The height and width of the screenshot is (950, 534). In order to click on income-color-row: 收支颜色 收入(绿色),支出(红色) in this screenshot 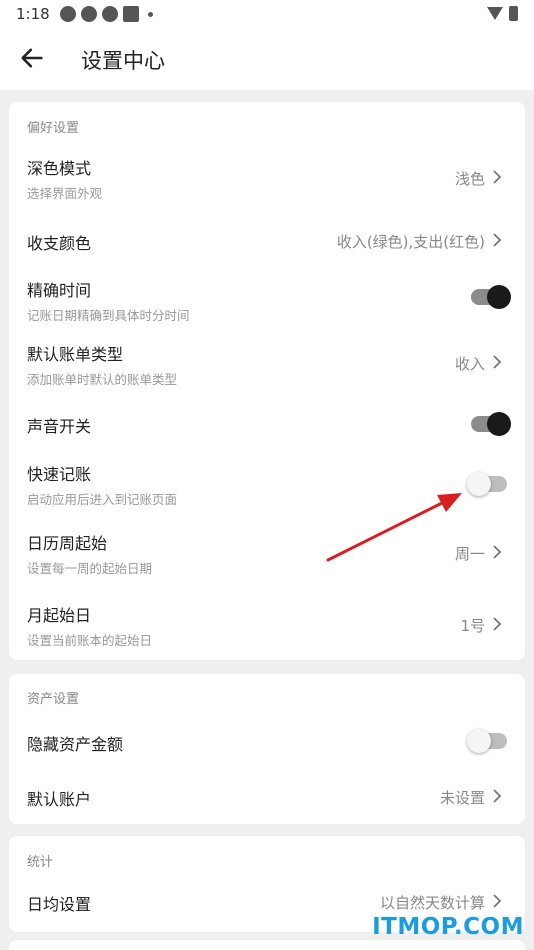, I will do `click(267, 240)`.